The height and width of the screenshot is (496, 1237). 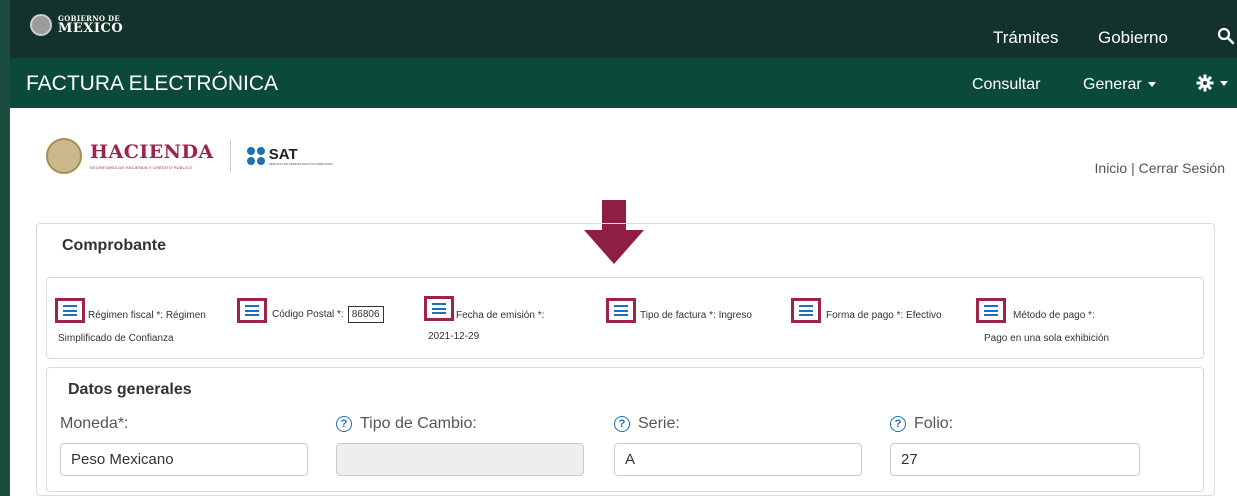 What do you see at coordinates (1111, 168) in the screenshot?
I see `inicio-link: Inicio` at bounding box center [1111, 168].